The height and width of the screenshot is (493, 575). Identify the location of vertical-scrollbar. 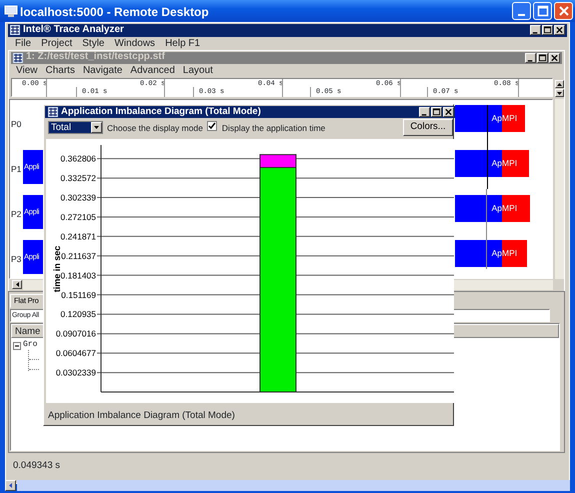
(559, 189).